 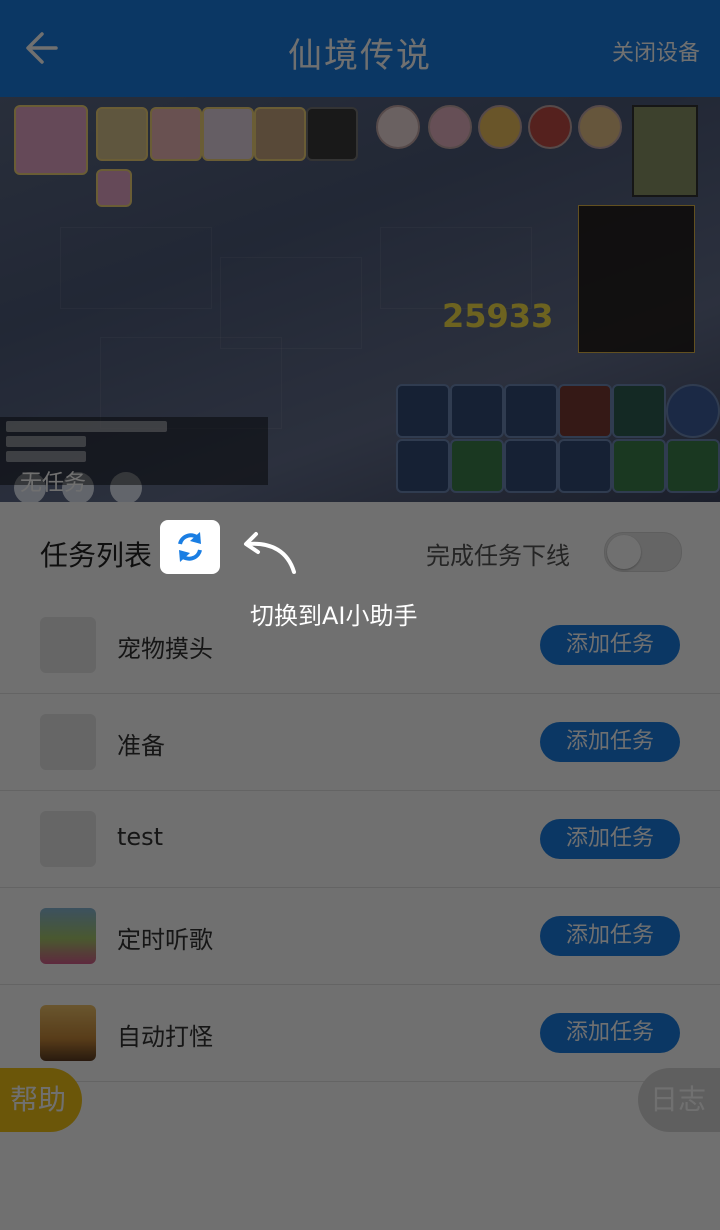 I want to click on close-device-button: 关闭设备, so click(x=656, y=51).